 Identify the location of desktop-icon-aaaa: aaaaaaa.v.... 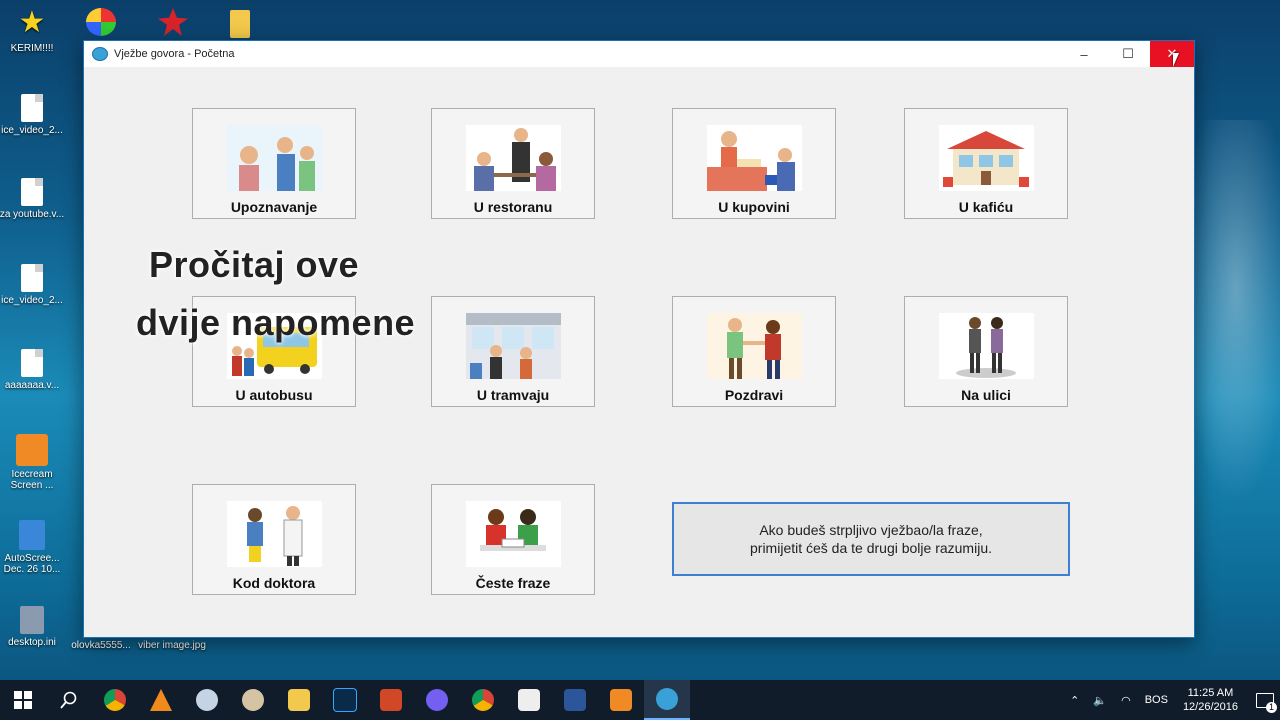
(33, 370).